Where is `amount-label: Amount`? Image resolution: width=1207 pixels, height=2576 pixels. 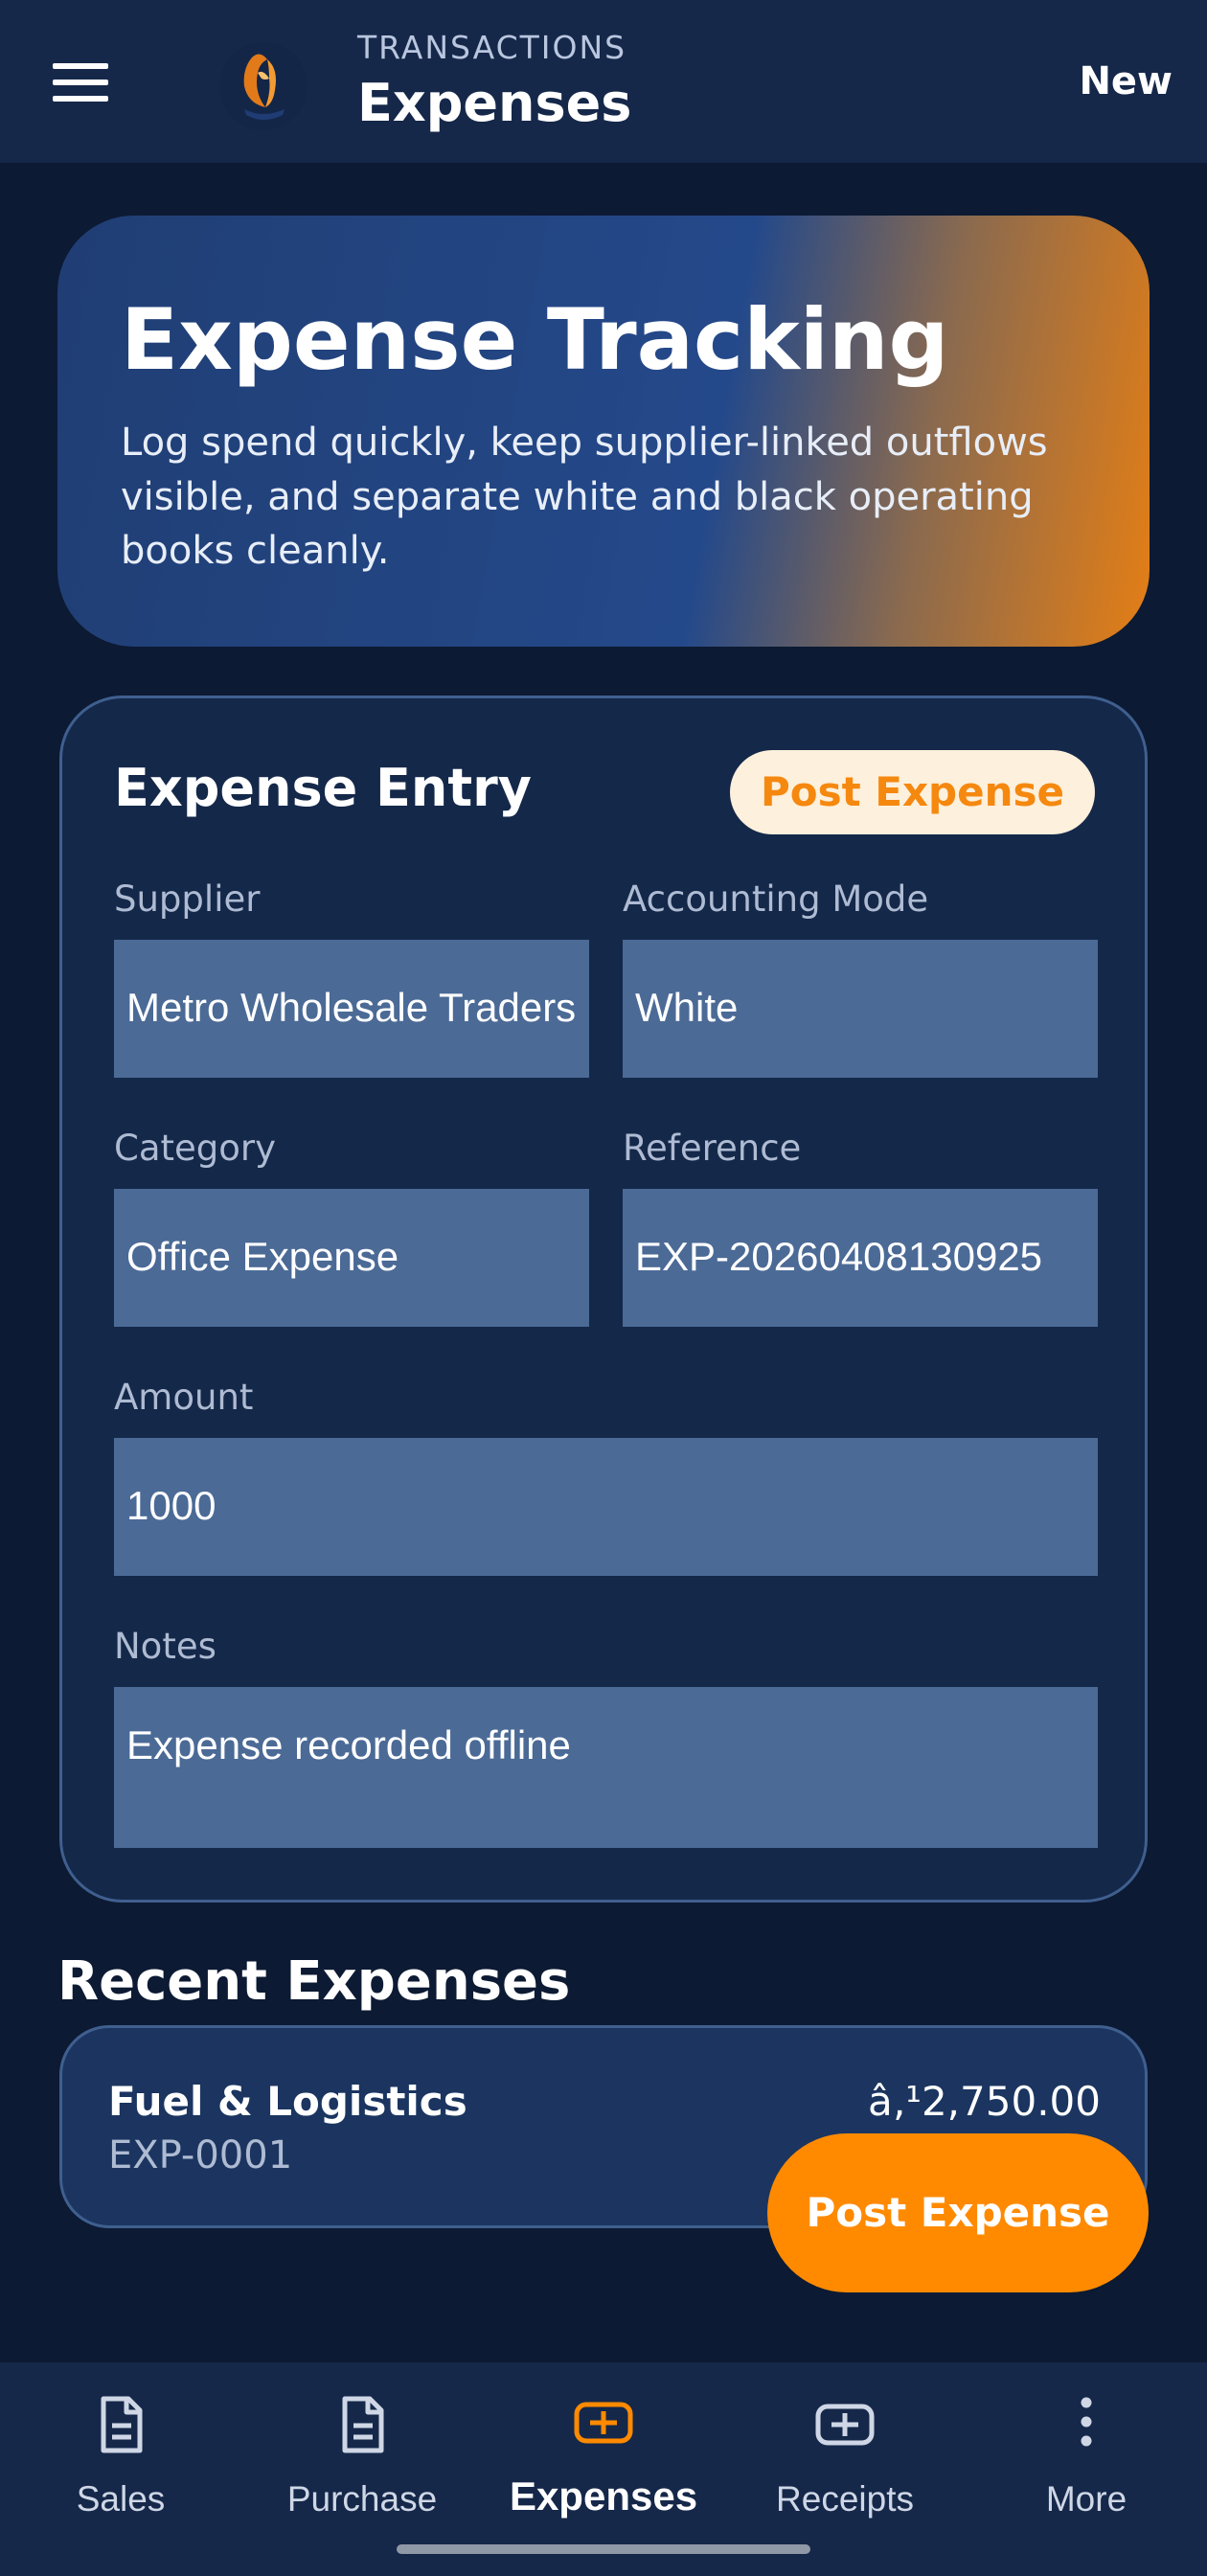 amount-label: Amount is located at coordinates (184, 1397).